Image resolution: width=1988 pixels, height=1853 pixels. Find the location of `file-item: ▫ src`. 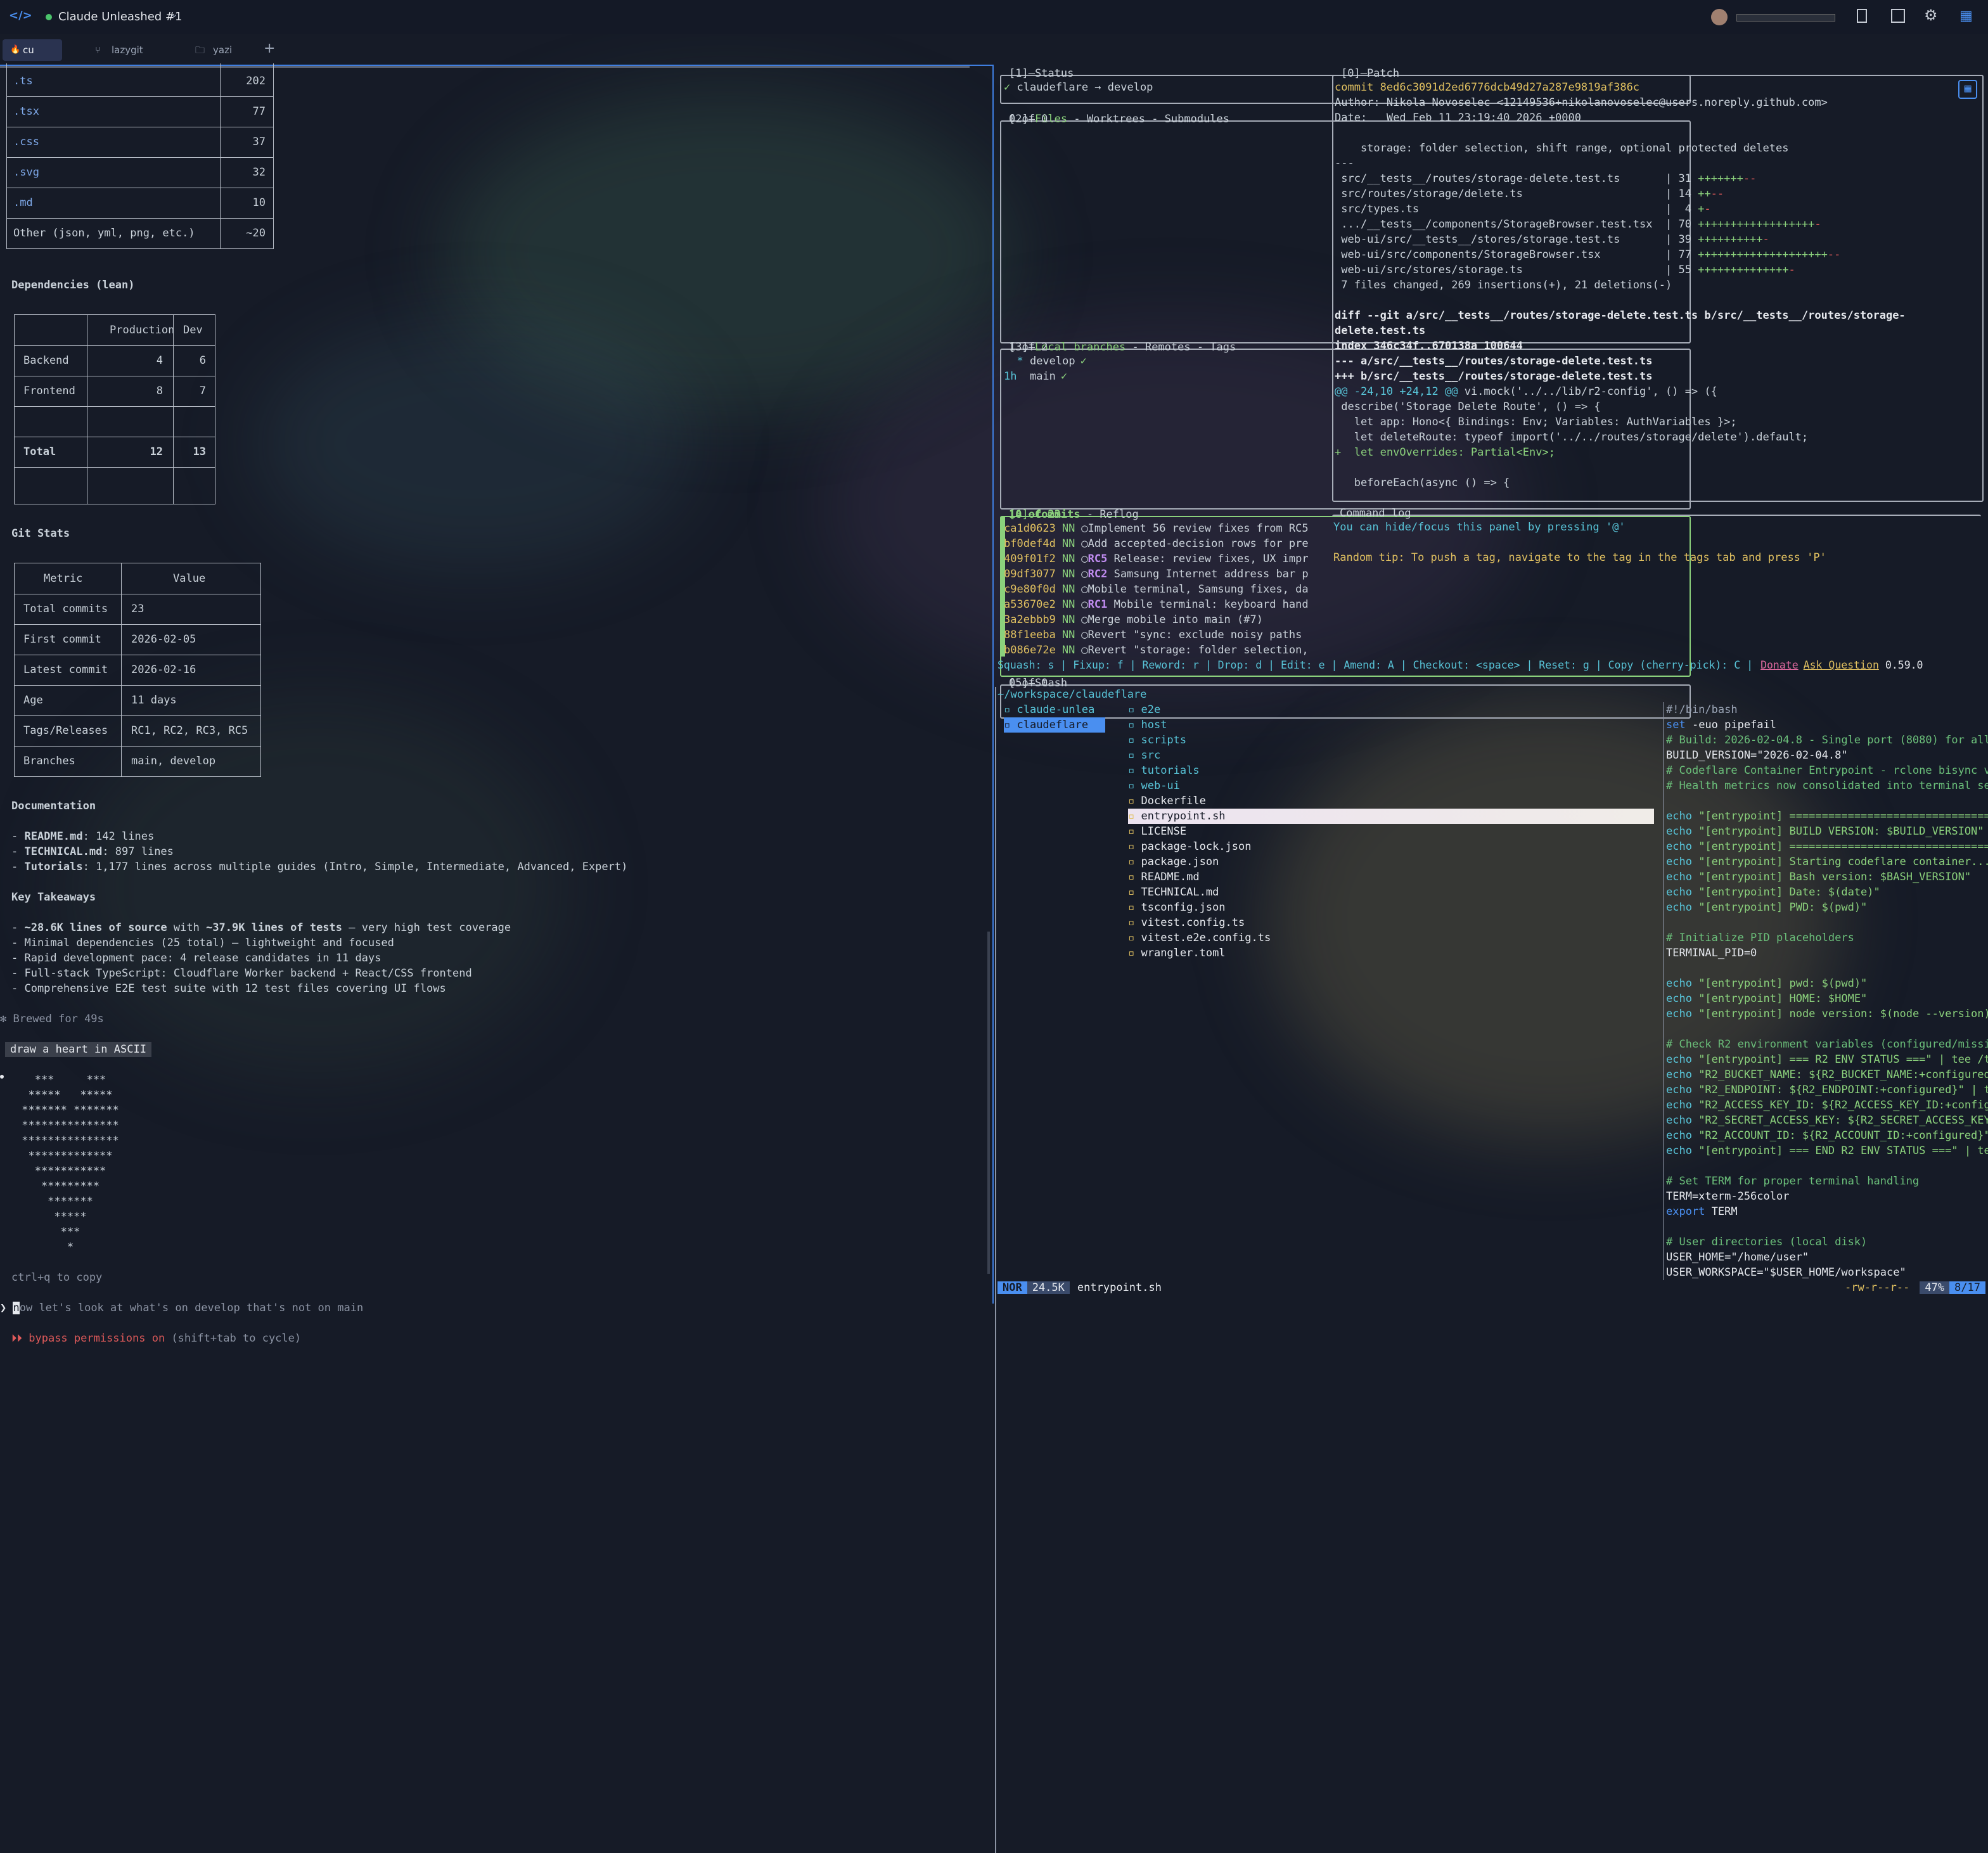

file-item: ▫ src is located at coordinates (1144, 756).